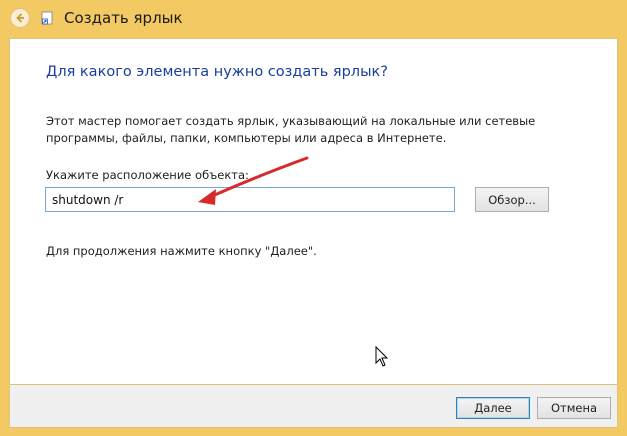 Image resolution: width=627 pixels, height=436 pixels. I want to click on shortcut-icon, so click(47, 18).